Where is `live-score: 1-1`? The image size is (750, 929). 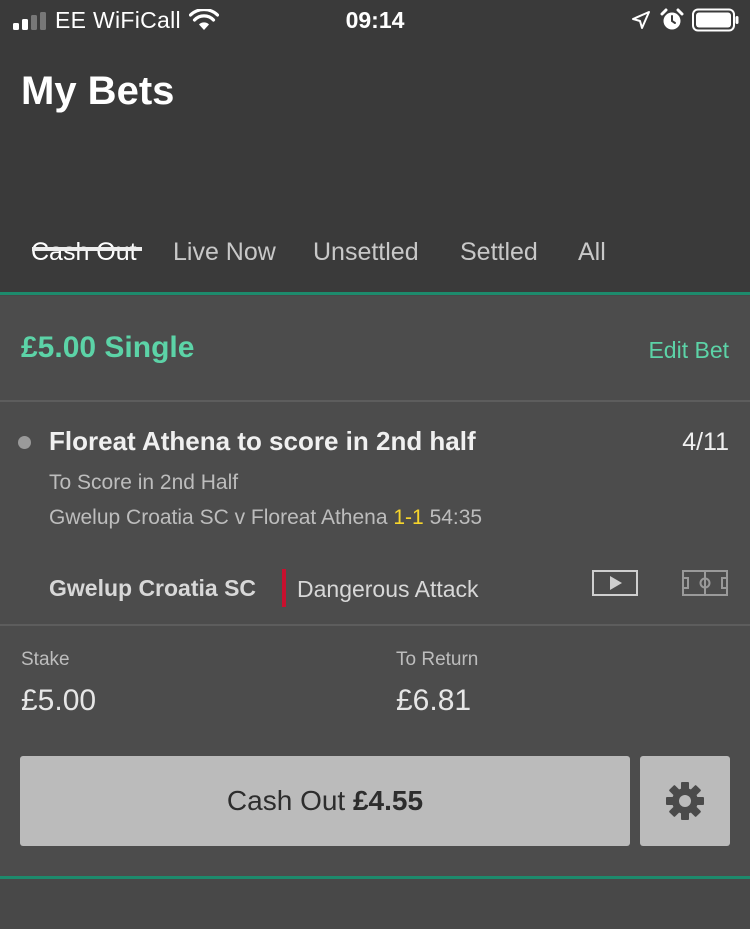 live-score: 1-1 is located at coordinates (408, 517).